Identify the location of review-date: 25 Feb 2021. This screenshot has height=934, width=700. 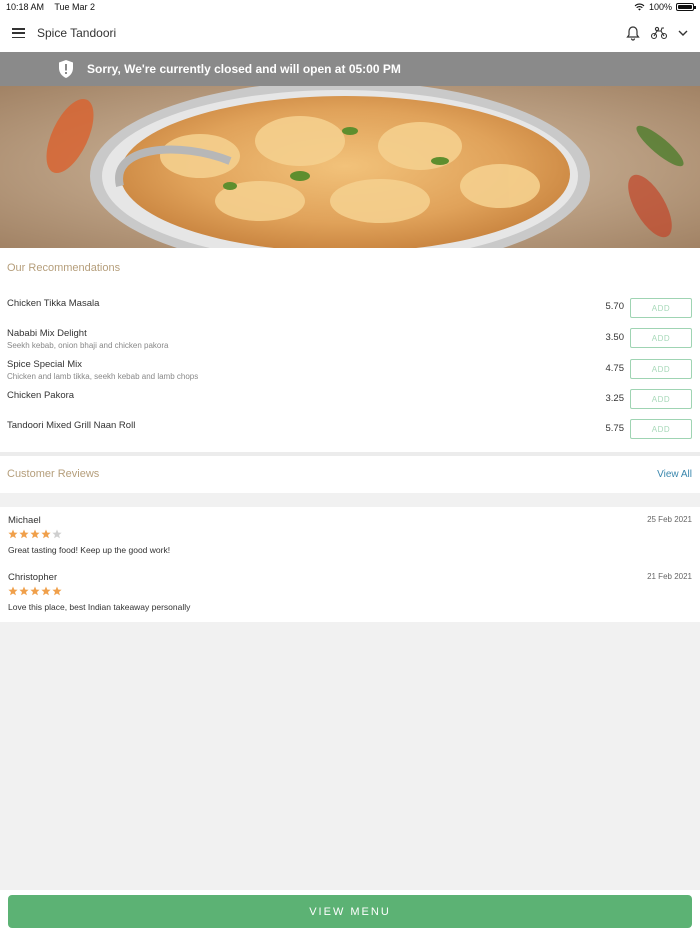
(669, 519).